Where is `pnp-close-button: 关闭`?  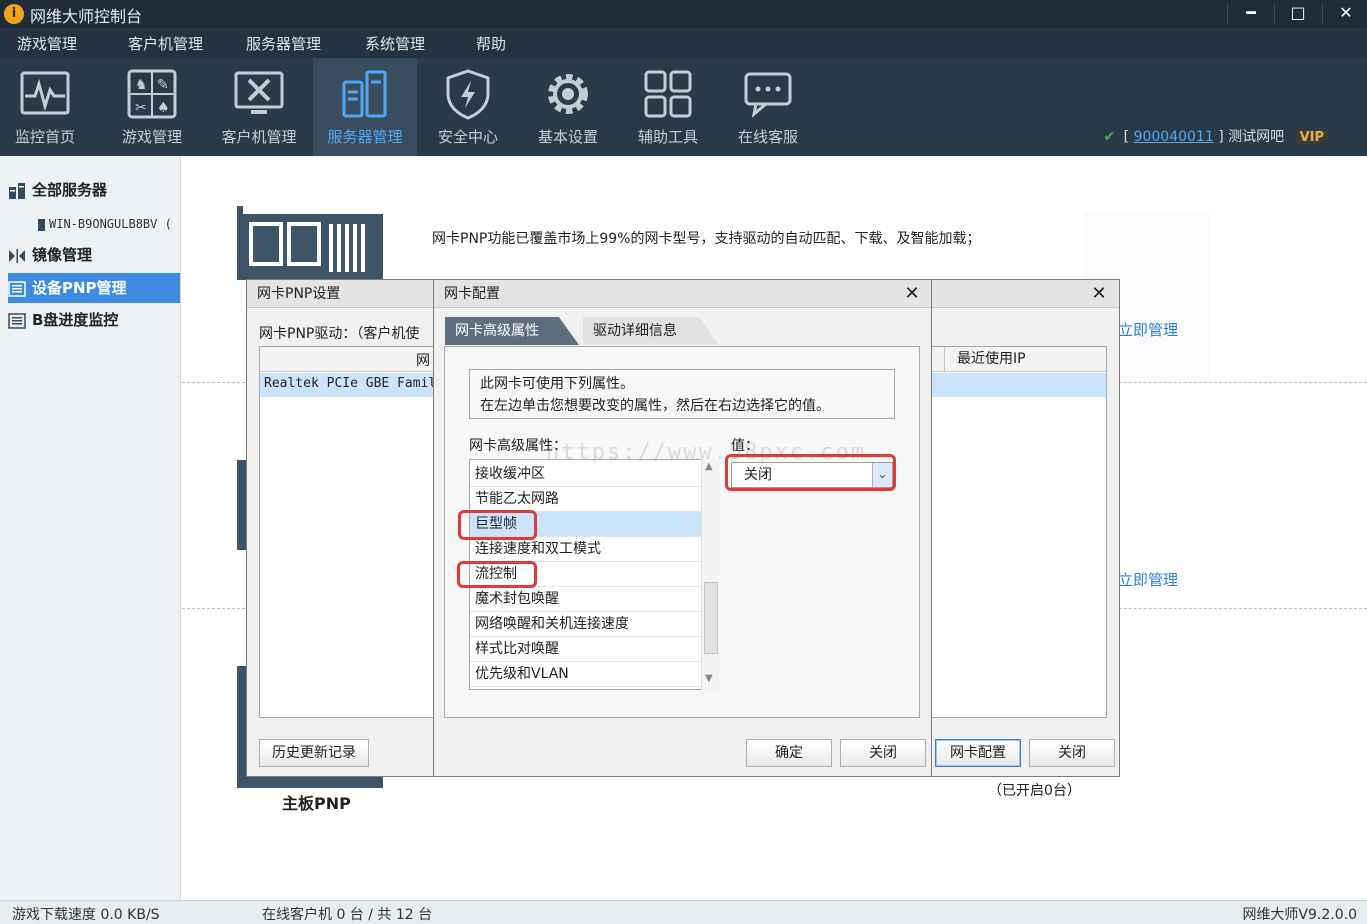 pnp-close-button: 关闭 is located at coordinates (1072, 753).